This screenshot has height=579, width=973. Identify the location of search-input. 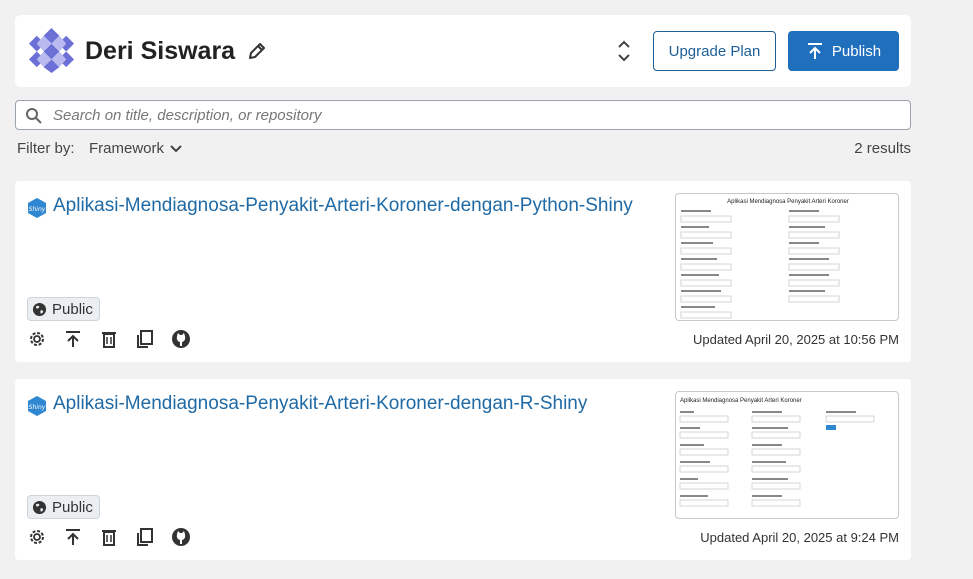
(473, 115).